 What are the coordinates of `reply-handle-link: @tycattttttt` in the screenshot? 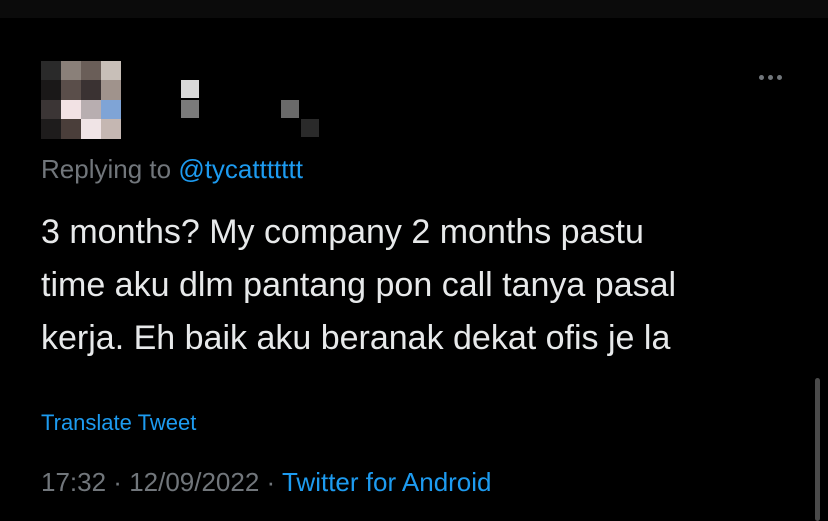 It's located at (240, 169).